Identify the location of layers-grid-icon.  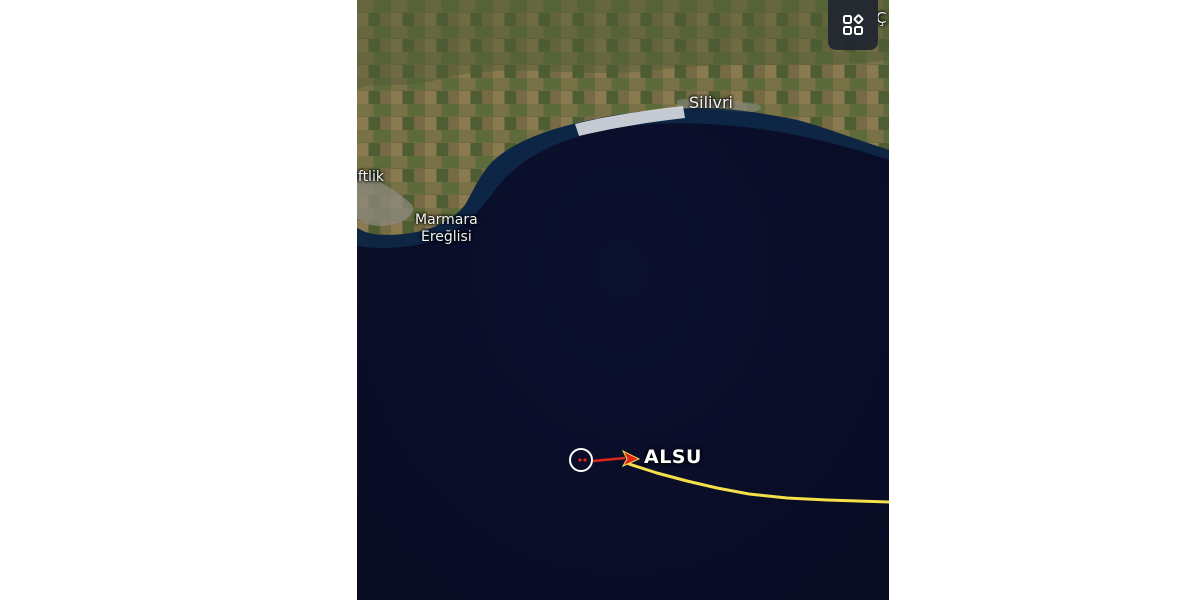
(853, 24).